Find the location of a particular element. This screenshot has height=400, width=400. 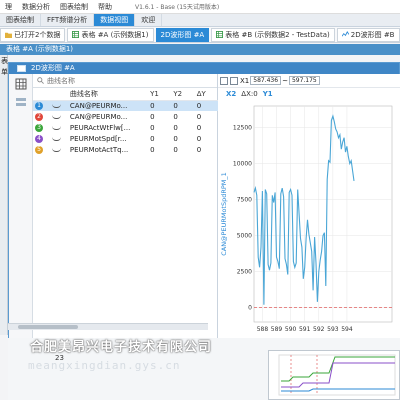

curve-row: 5 PEURMotActTq... 0 0 0 is located at coordinates (125, 149).